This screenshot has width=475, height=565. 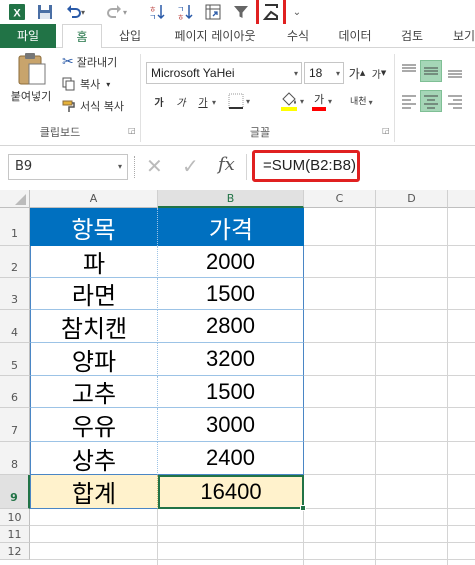 What do you see at coordinates (15, 262) in the screenshot?
I see `row-header: 2` at bounding box center [15, 262].